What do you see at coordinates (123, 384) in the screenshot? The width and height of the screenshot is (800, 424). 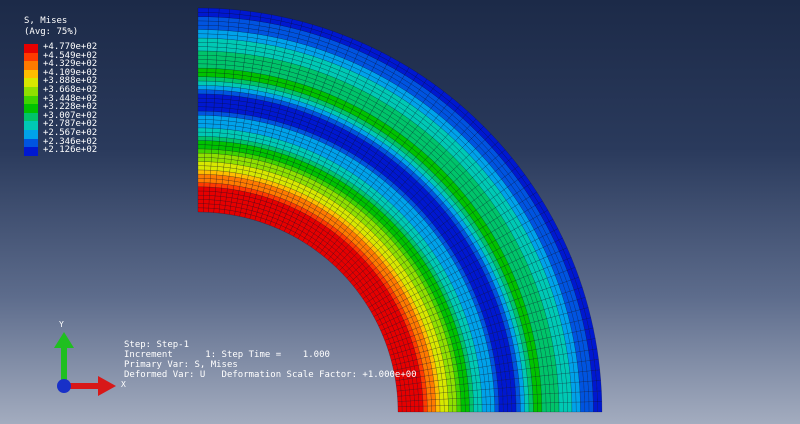 I see `x-axis-label: X` at bounding box center [123, 384].